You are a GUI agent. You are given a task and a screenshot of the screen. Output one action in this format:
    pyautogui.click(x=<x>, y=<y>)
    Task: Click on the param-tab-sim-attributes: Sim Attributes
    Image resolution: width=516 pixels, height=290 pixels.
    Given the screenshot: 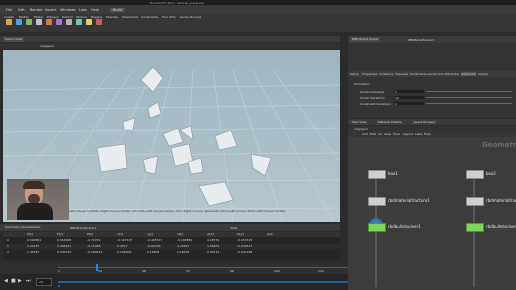 What is the action you would take?
    pyautogui.click(x=448, y=74)
    